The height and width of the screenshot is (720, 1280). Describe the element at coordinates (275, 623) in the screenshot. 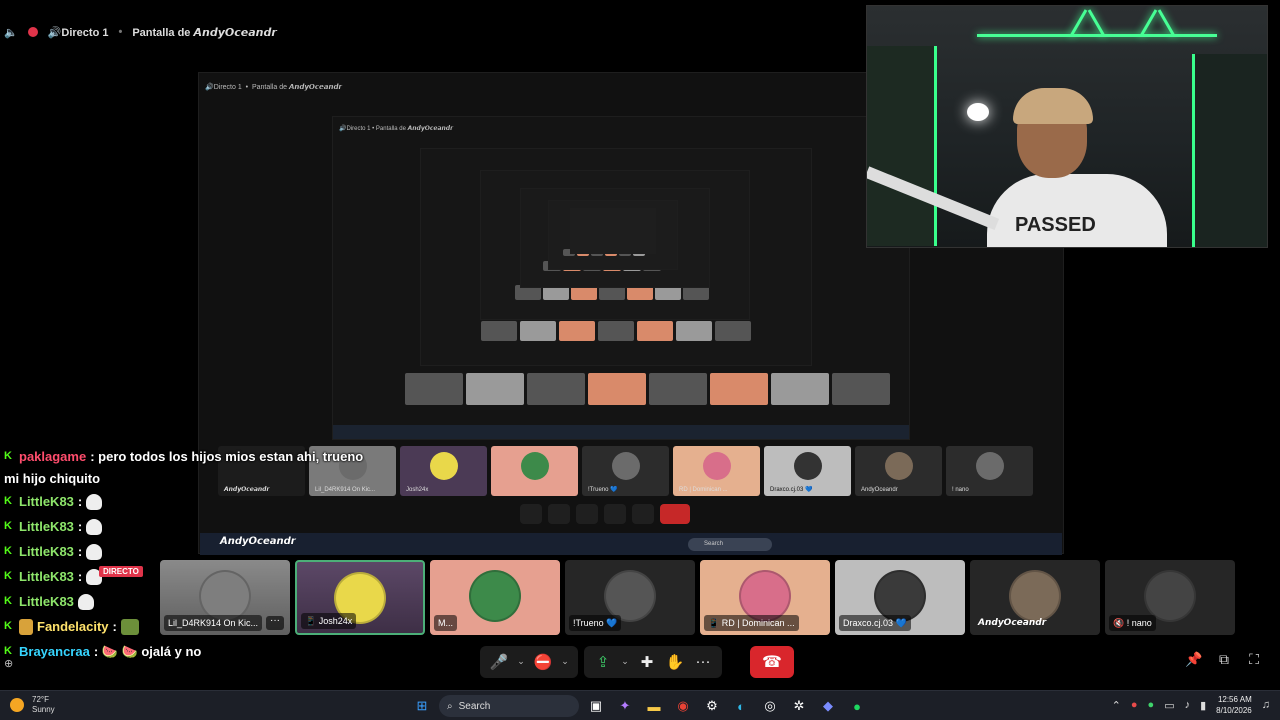

I see `more-options-icon: ···` at that location.